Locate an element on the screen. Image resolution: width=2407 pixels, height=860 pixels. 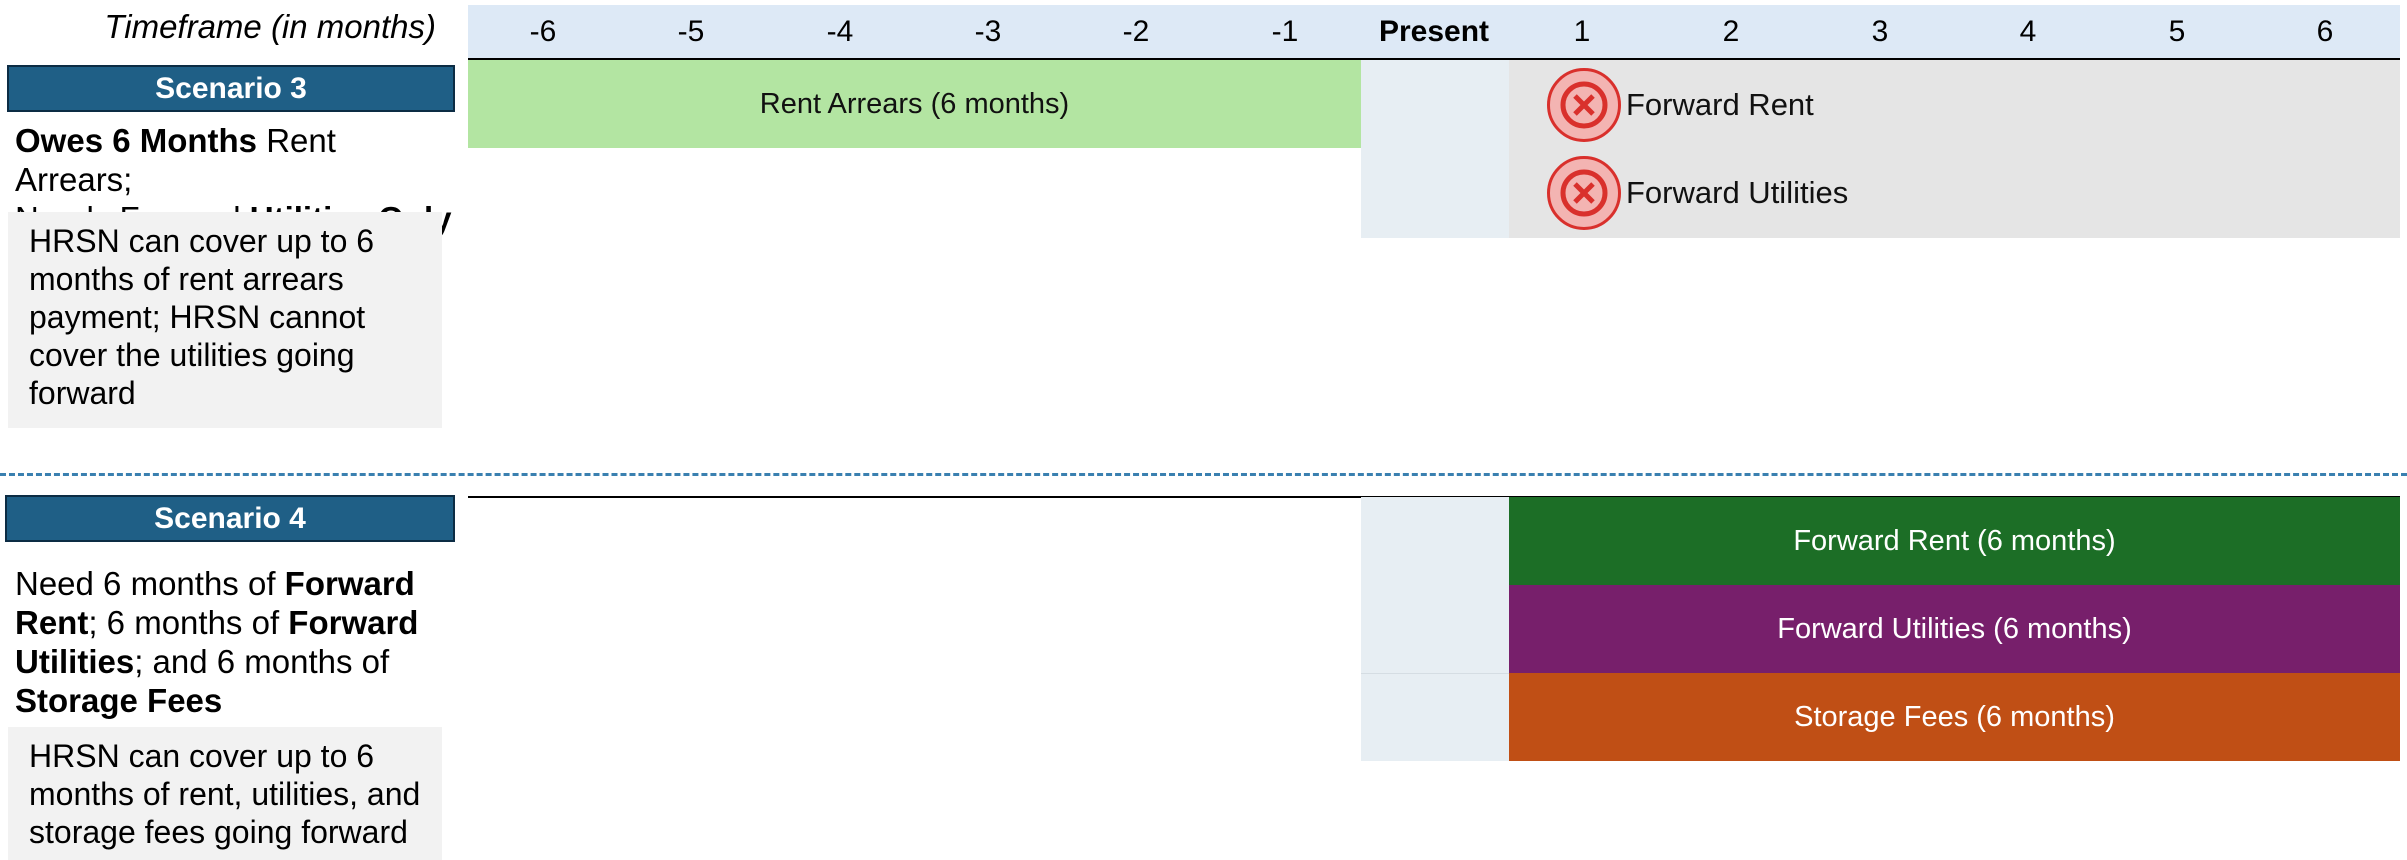
tick-6: 6 is located at coordinates (2325, 31).